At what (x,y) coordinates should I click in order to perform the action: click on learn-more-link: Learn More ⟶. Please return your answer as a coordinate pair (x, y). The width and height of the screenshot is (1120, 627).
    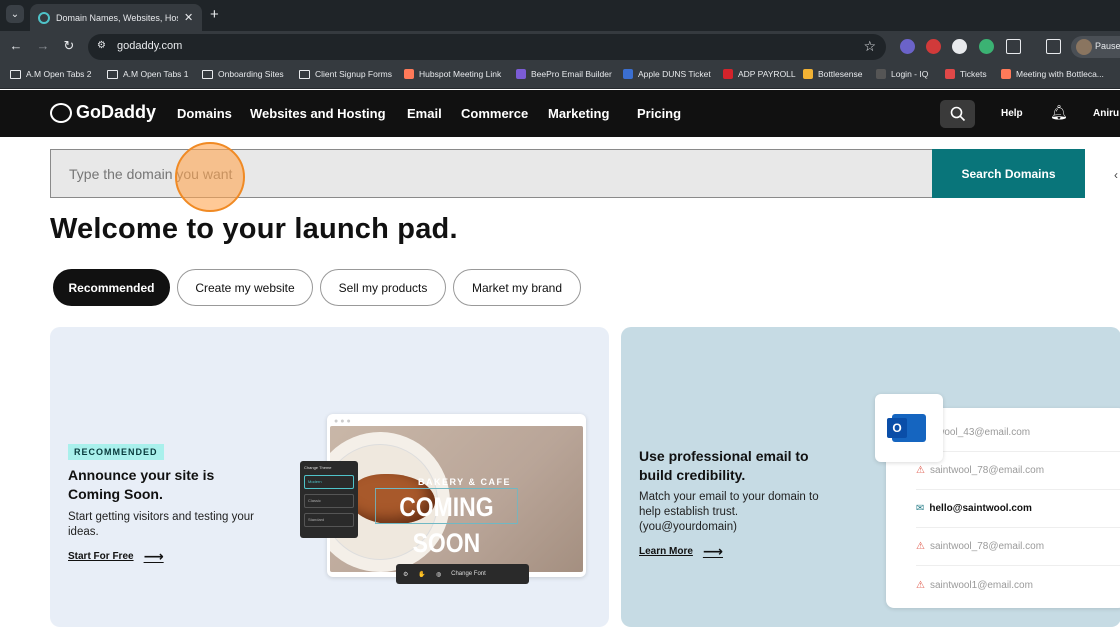
    Looking at the image, I should click on (681, 551).